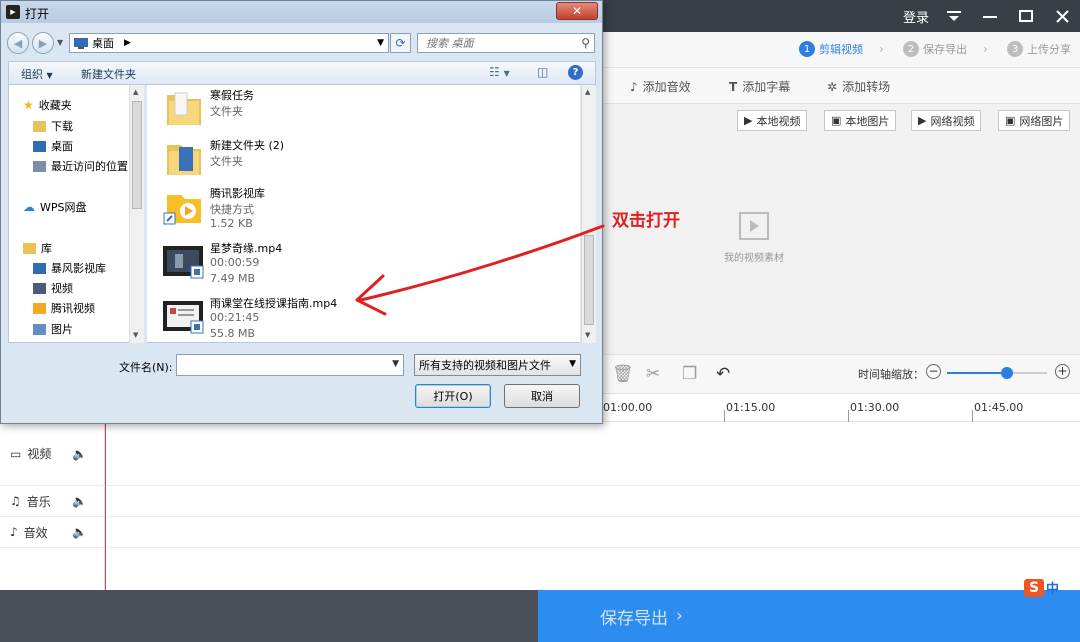  Describe the element at coordinates (881, 49) in the screenshot. I see `chevron-right-icon: ›` at that location.